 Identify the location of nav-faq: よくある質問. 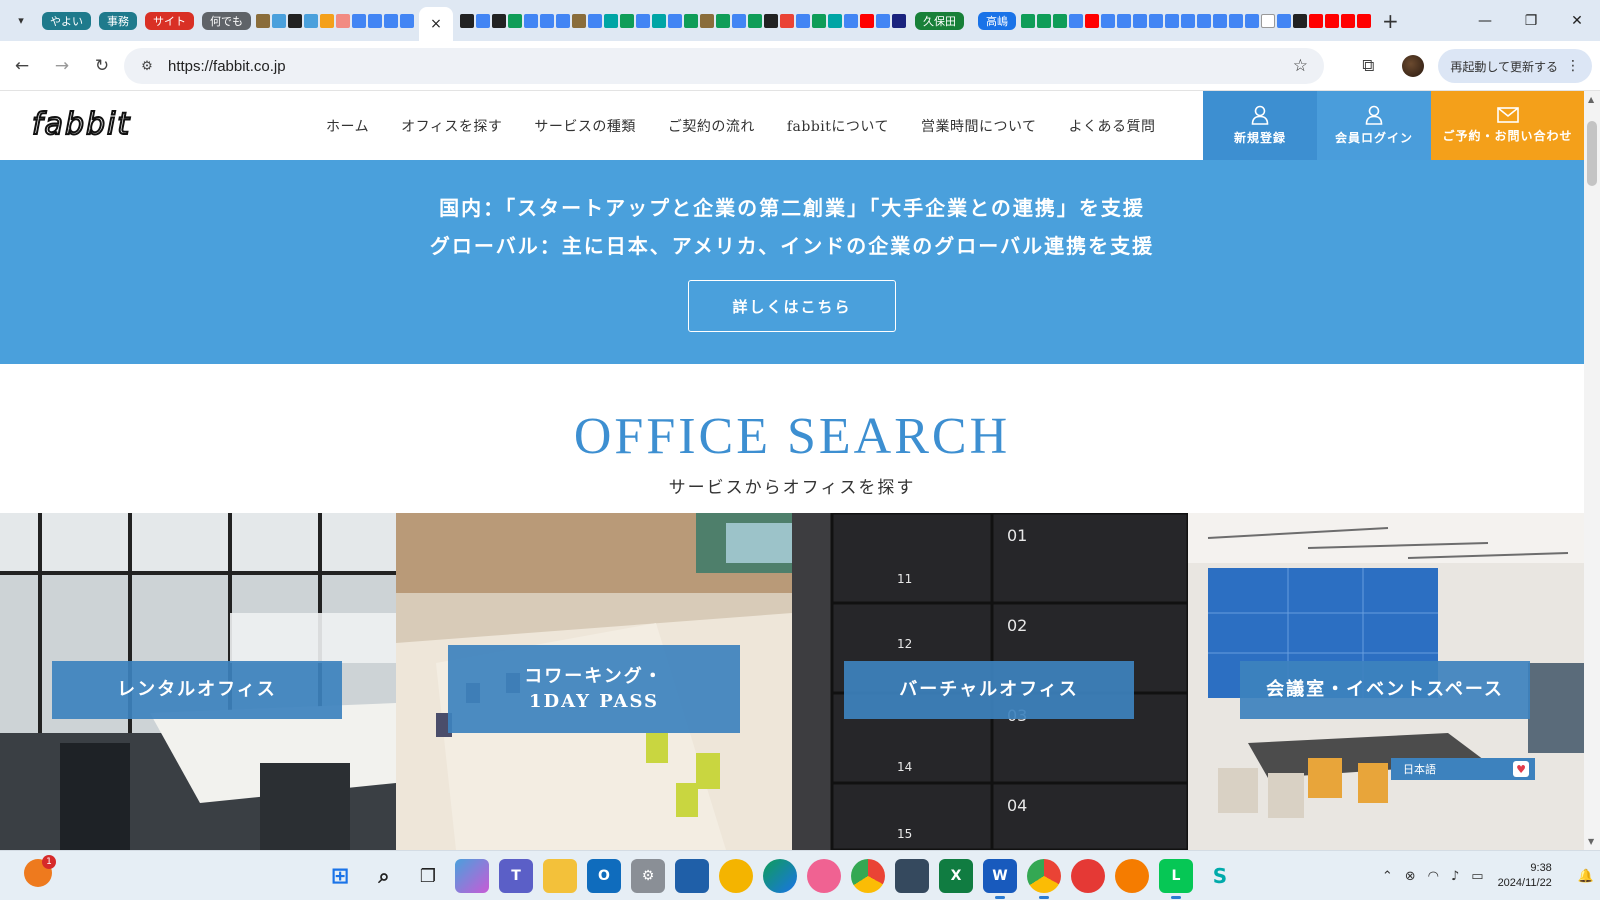
(1112, 126).